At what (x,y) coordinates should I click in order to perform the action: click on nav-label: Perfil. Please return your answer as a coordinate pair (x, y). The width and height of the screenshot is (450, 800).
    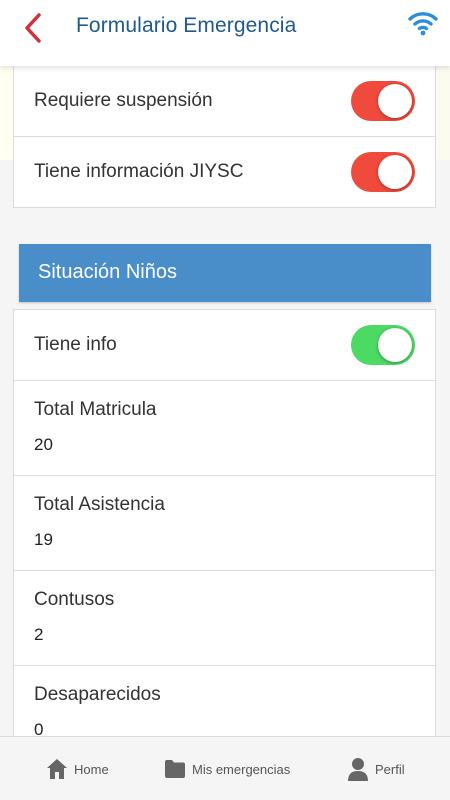
    Looking at the image, I should click on (390, 769).